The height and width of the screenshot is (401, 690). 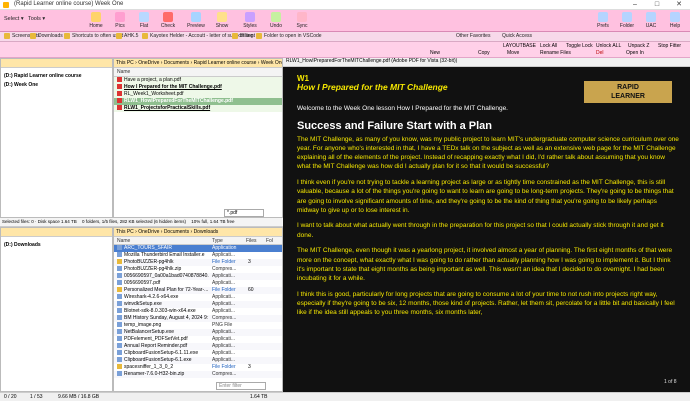 I want to click on file-row: RL_Week1_Worksheet.pdf, so click(x=198, y=94).